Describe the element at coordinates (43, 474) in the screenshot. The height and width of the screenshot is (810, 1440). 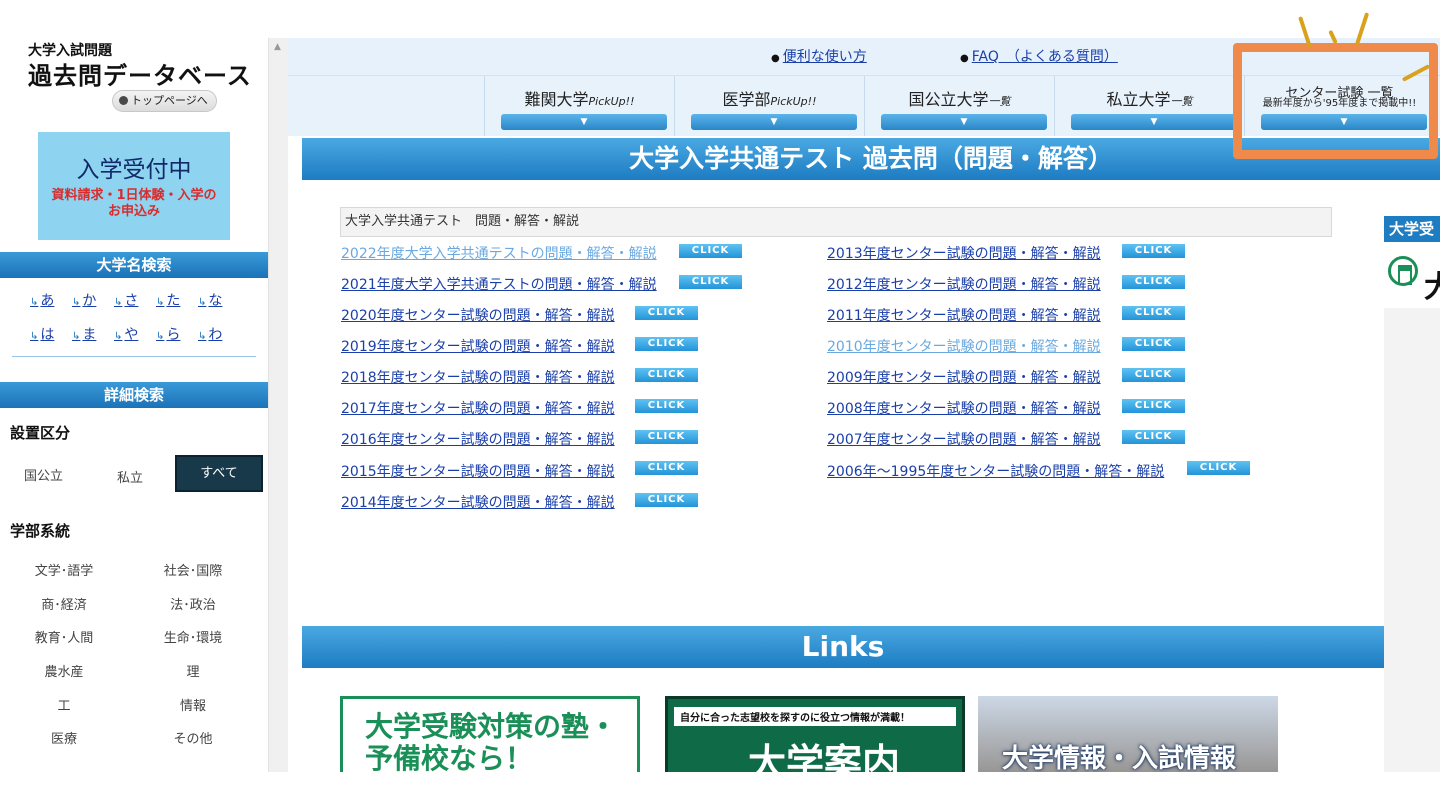
I see `type-public-option: 国公立` at that location.